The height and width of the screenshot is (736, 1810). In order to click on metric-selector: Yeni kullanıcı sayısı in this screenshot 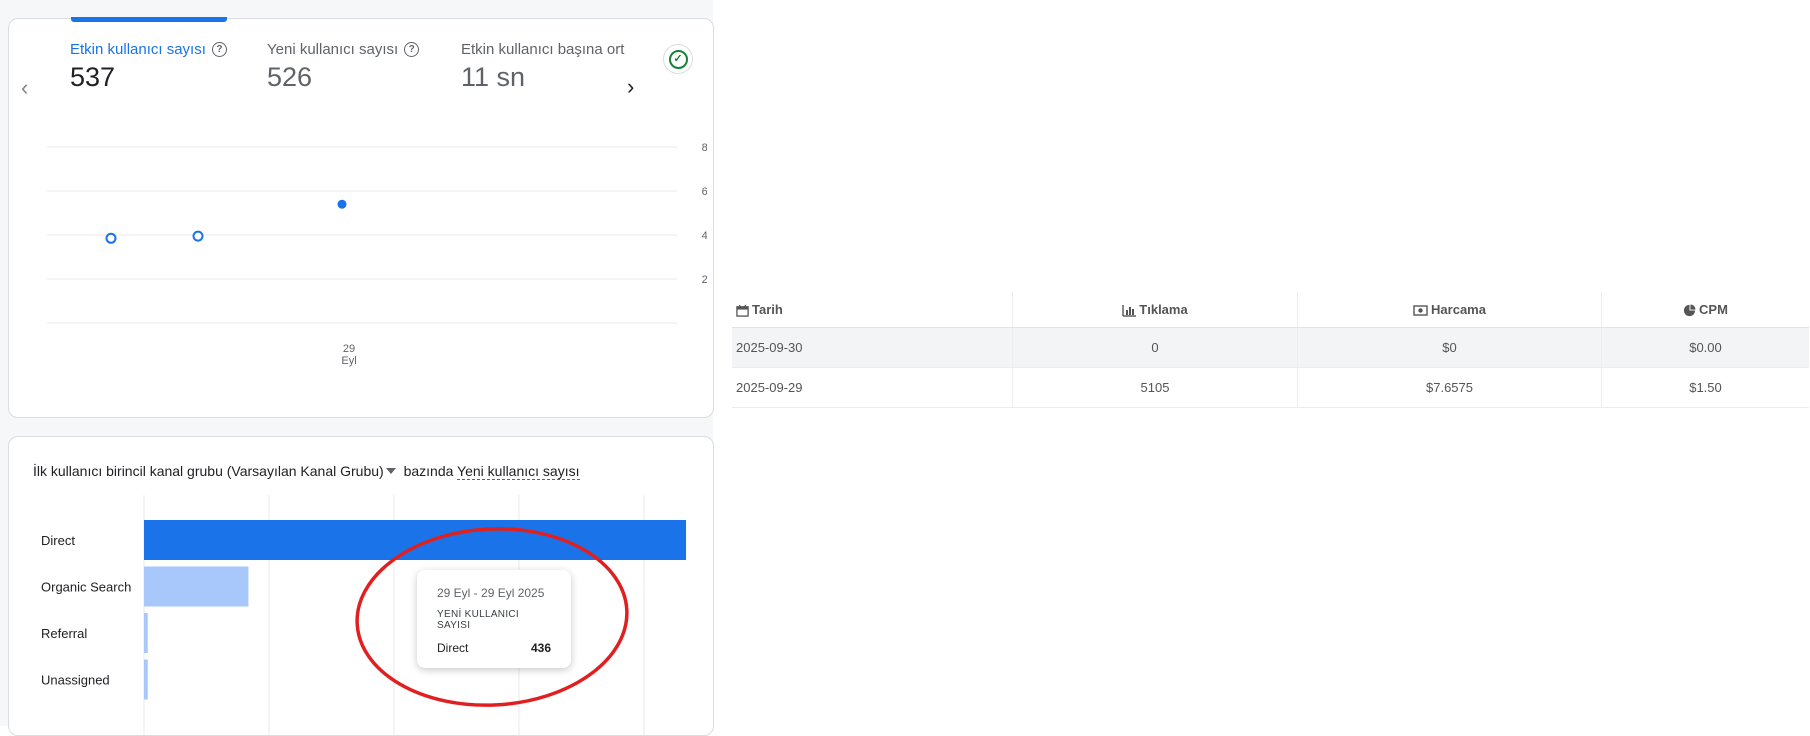, I will do `click(518, 471)`.